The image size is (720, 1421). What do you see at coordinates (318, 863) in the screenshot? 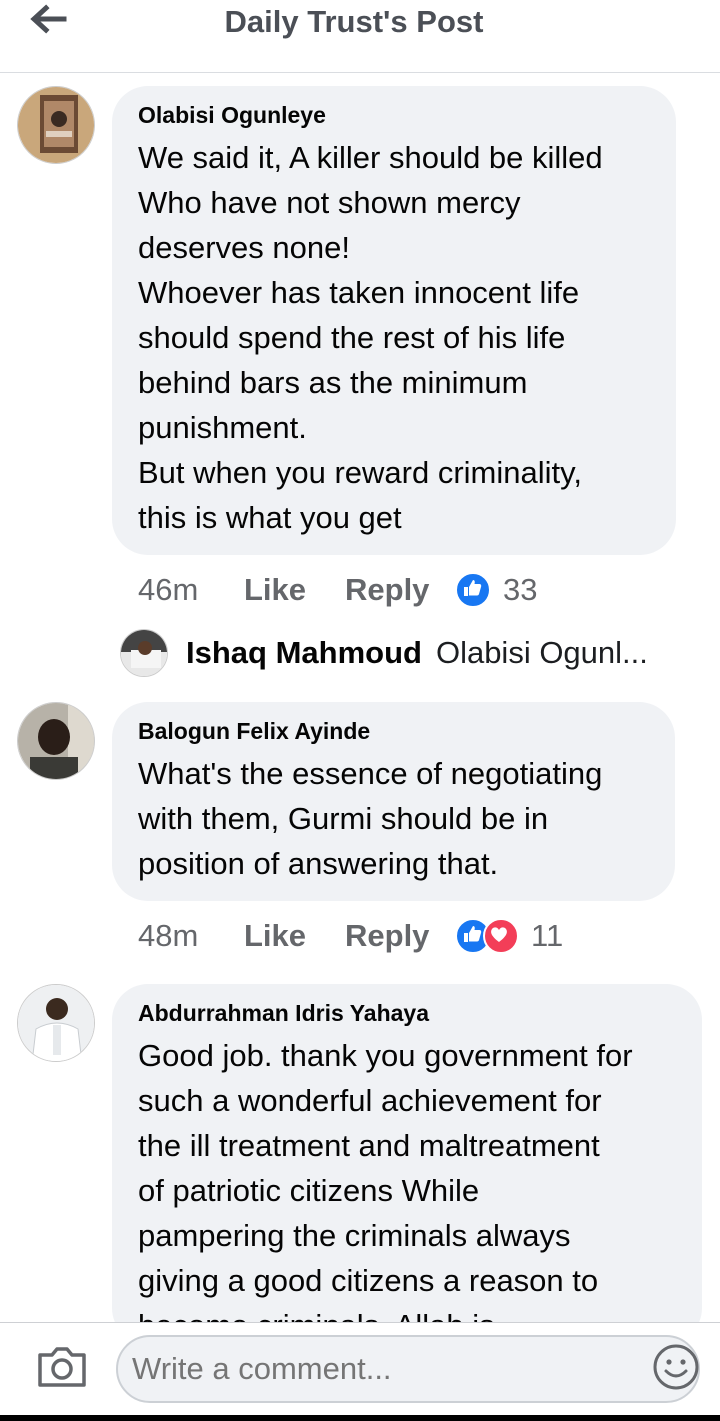
I see `comment-line: position of answering that.` at bounding box center [318, 863].